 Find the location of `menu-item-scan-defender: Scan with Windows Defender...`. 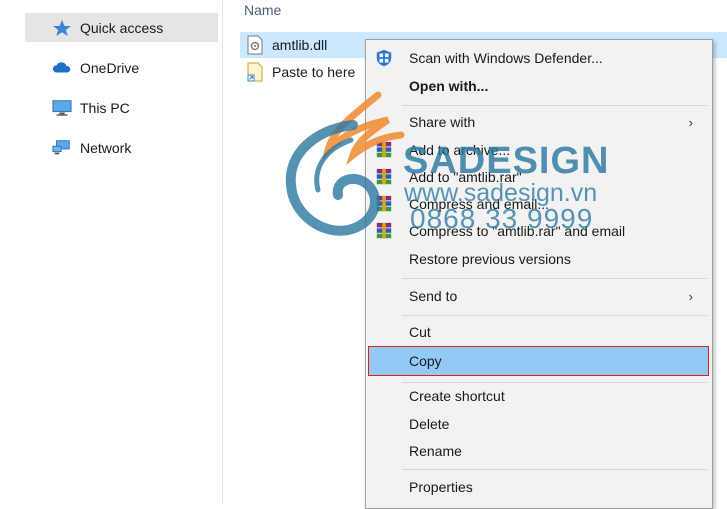

menu-item-scan-defender: Scan with Windows Defender... is located at coordinates (538, 58).